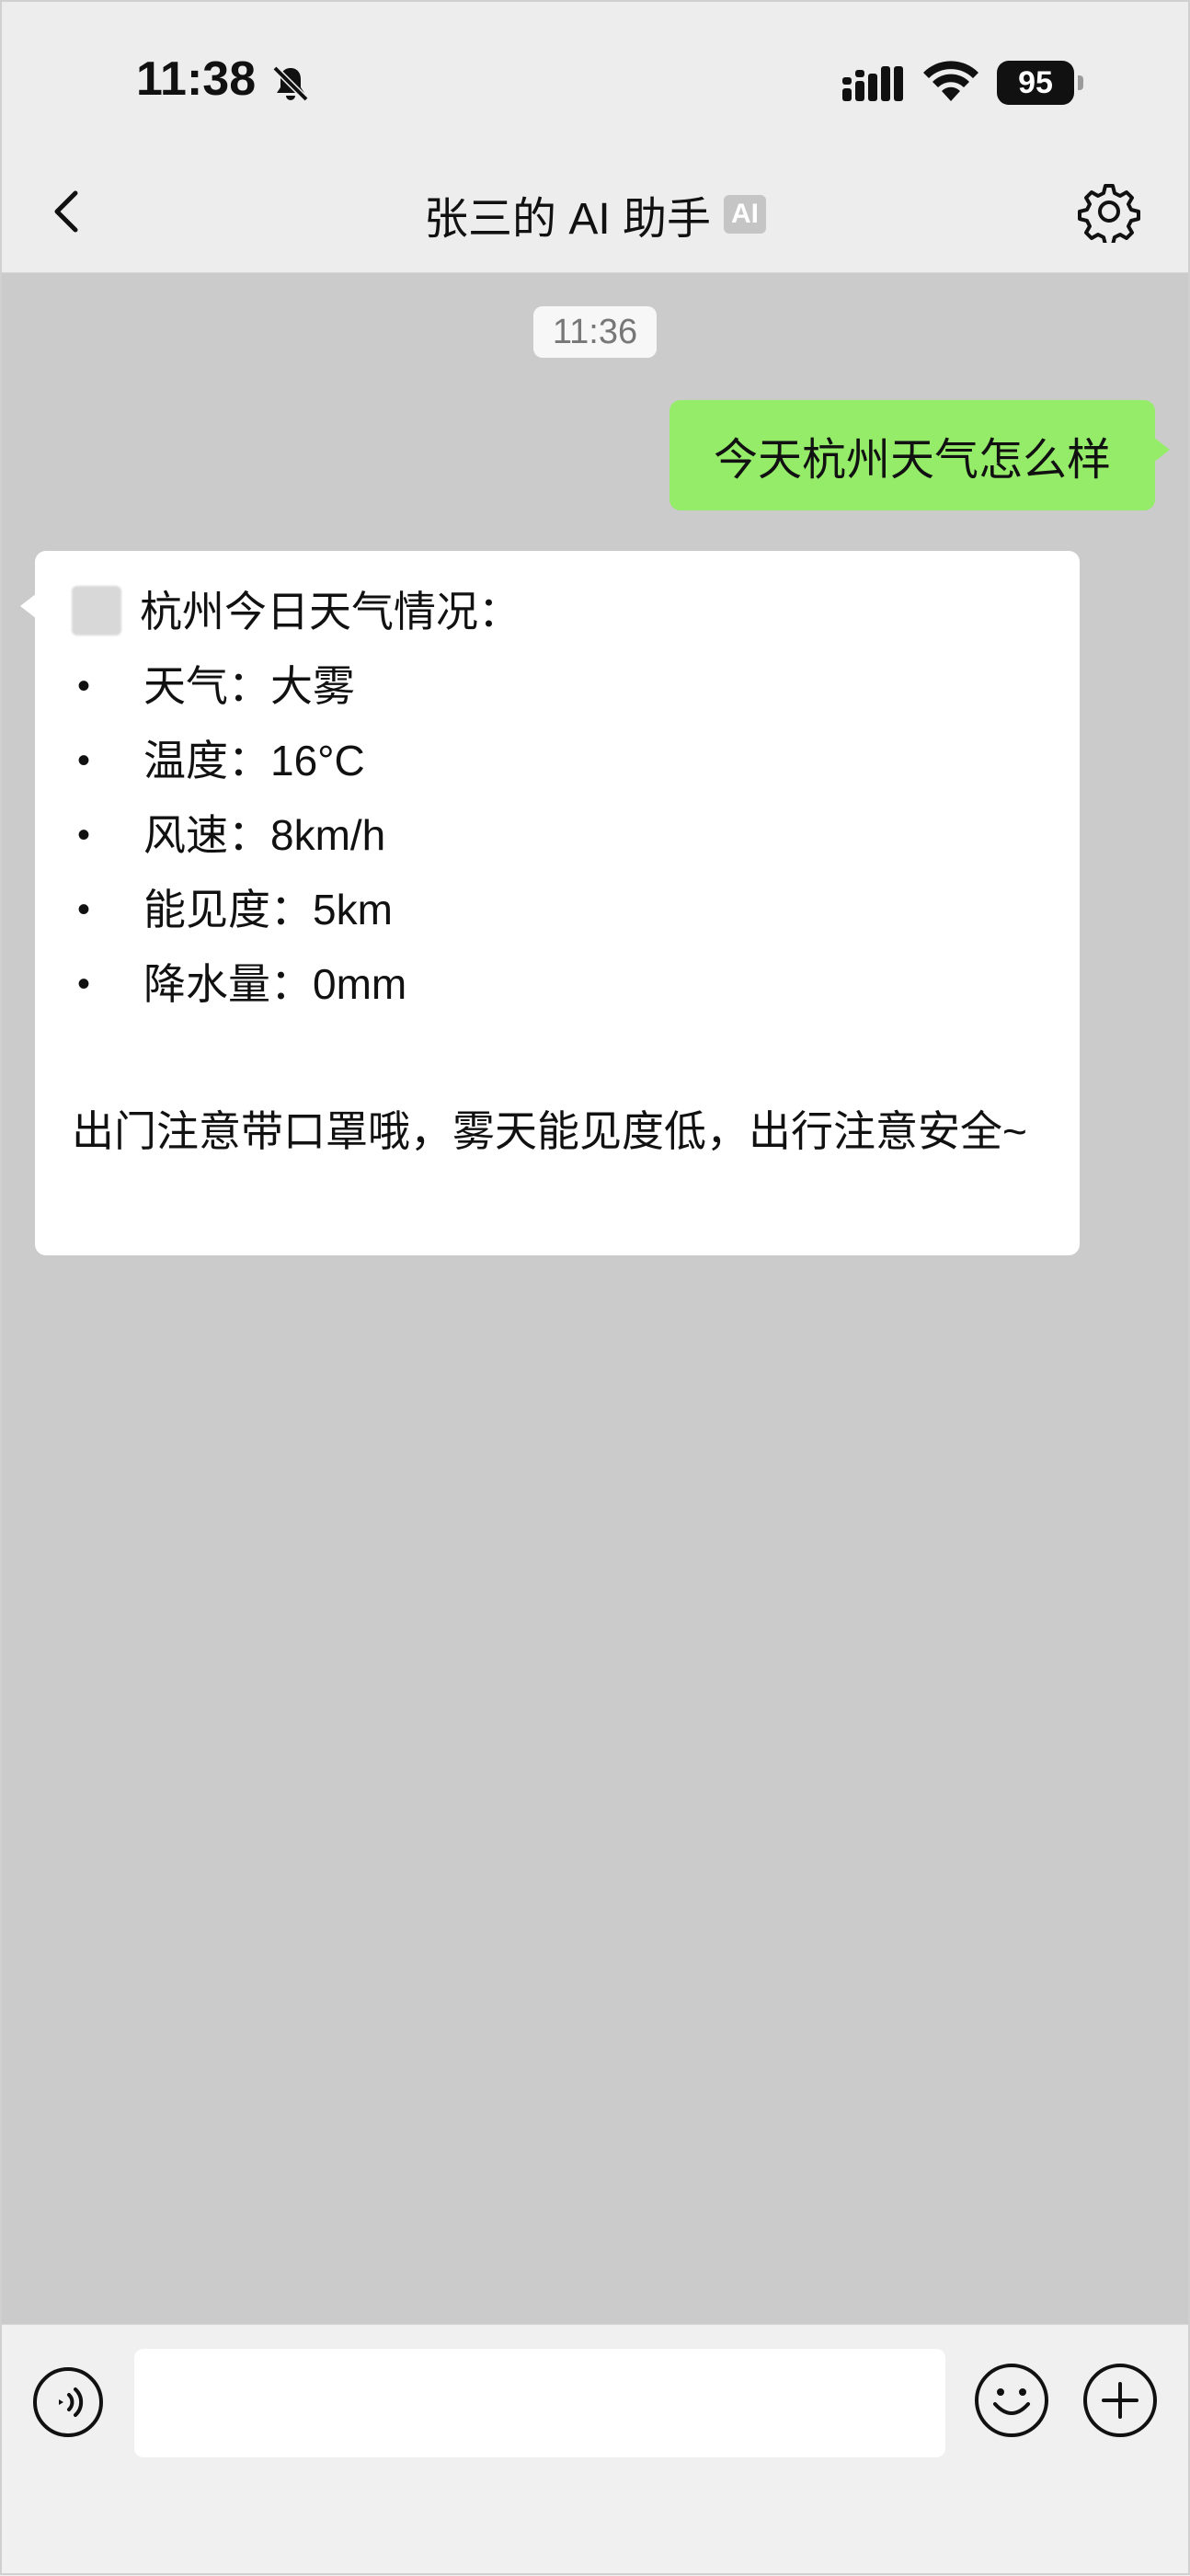 This screenshot has height=2576, width=1190. What do you see at coordinates (221, 760) in the screenshot?
I see `list-item: • 温度： 16°C` at bounding box center [221, 760].